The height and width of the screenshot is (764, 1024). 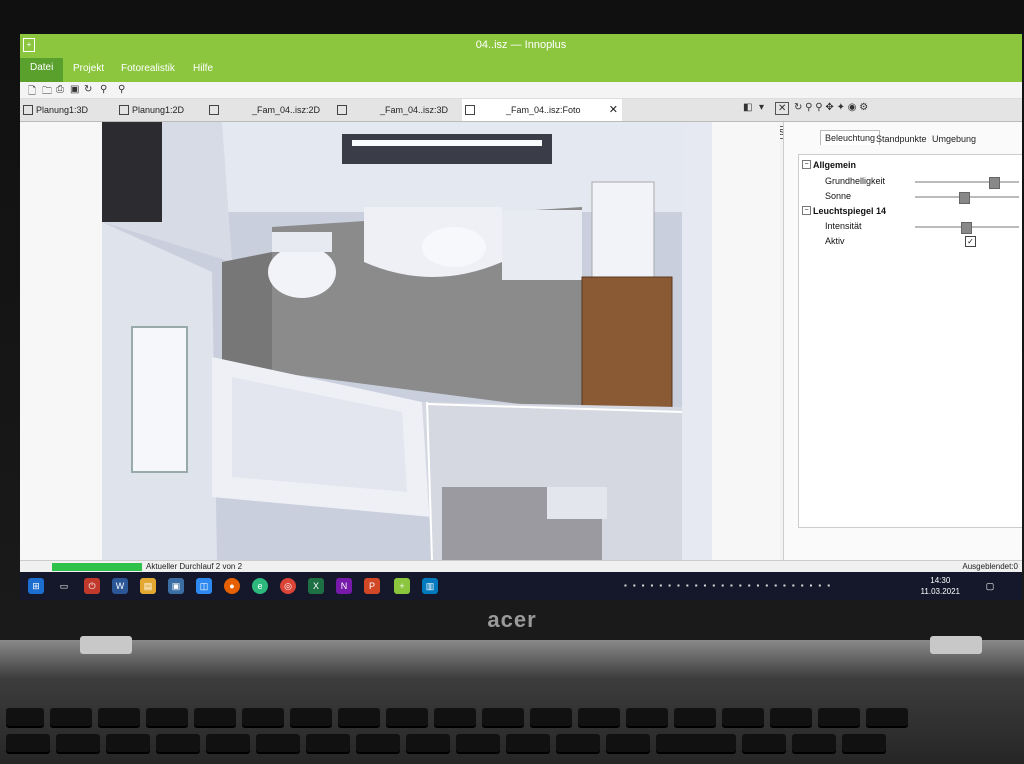 What do you see at coordinates (88, 89) in the screenshot?
I see `refresh-icon: ↻` at bounding box center [88, 89].